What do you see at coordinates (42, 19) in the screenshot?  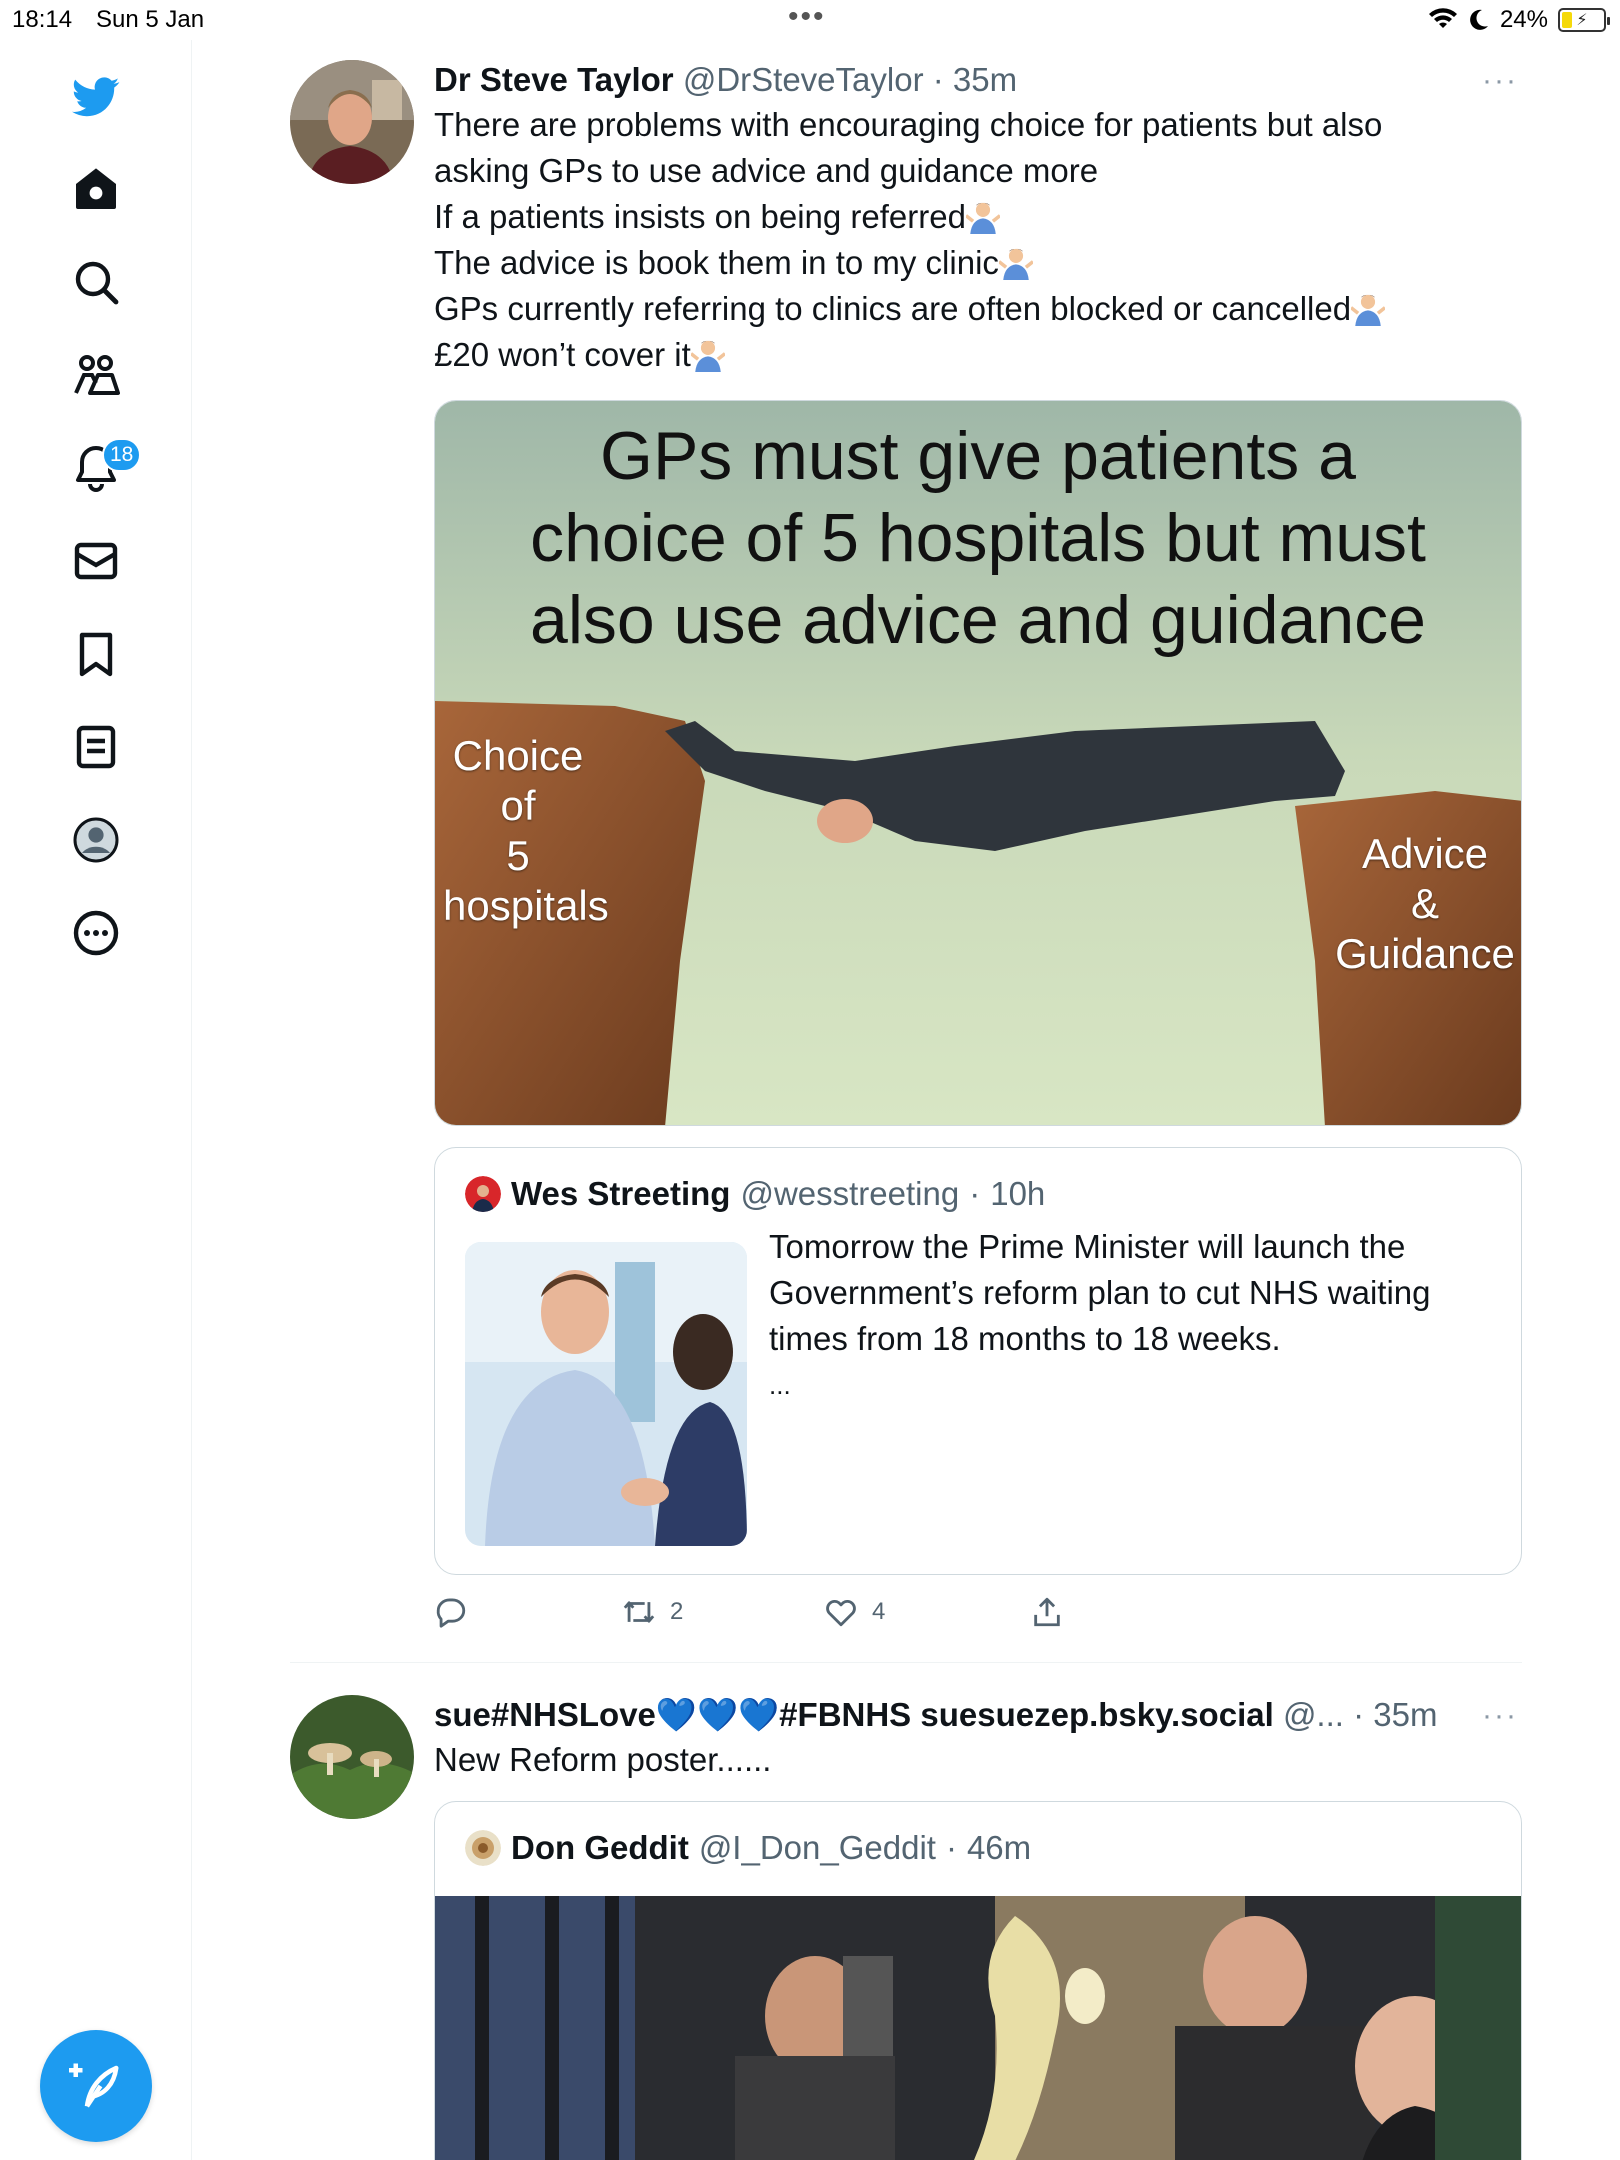 I see `status-time: 18:14` at bounding box center [42, 19].